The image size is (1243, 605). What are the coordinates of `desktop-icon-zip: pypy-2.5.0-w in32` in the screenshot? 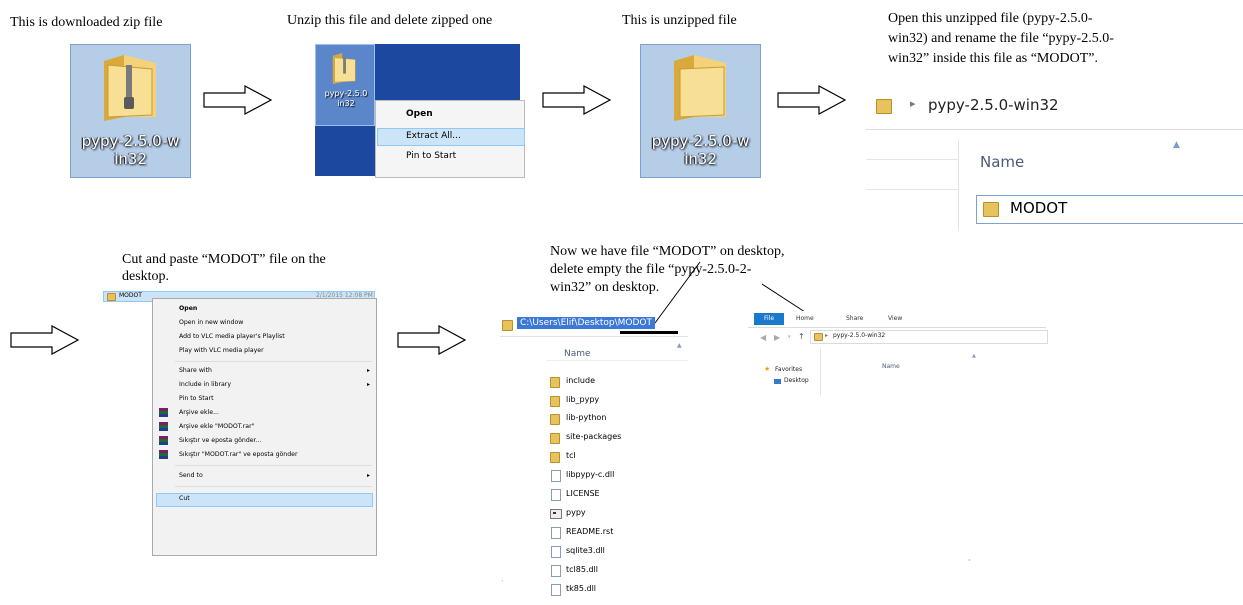 It's located at (130, 111).